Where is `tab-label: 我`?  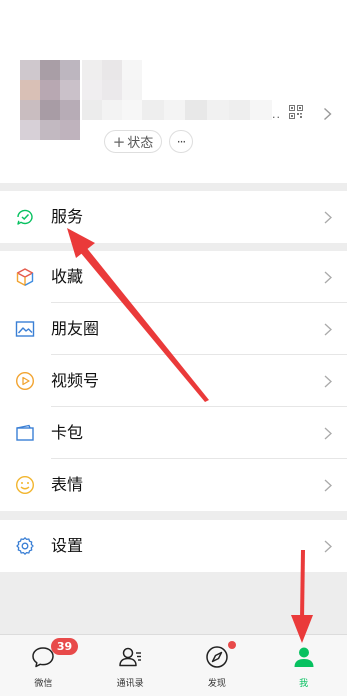
tab-label: 我 is located at coordinates (304, 684).